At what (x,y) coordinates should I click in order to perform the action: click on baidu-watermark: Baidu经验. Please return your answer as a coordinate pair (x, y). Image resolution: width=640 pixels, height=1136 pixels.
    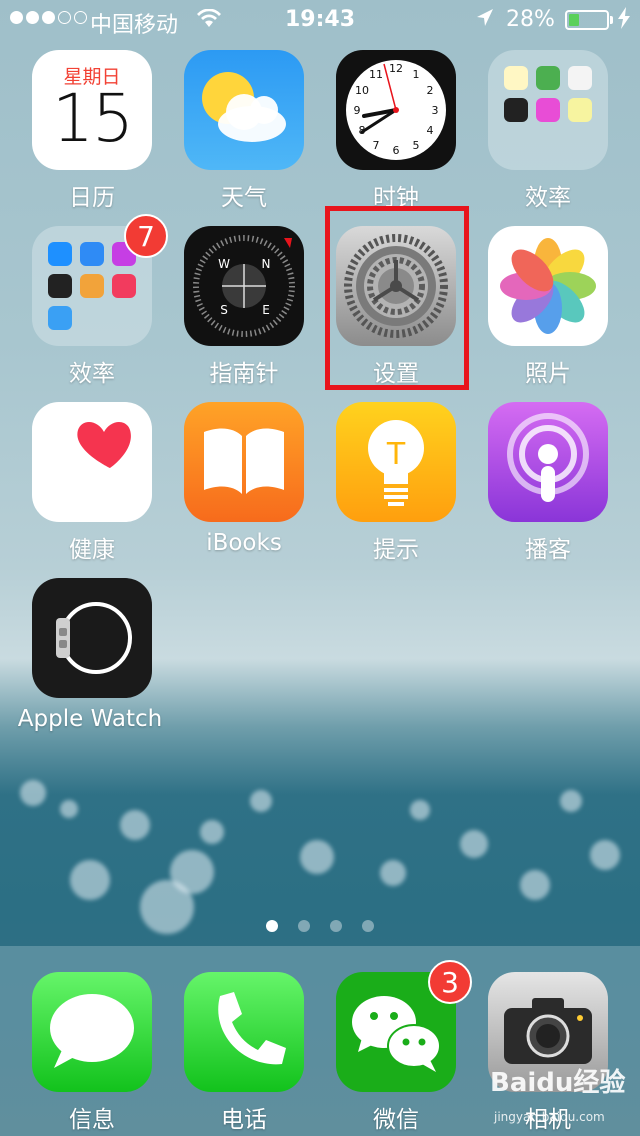
    Looking at the image, I should click on (558, 1083).